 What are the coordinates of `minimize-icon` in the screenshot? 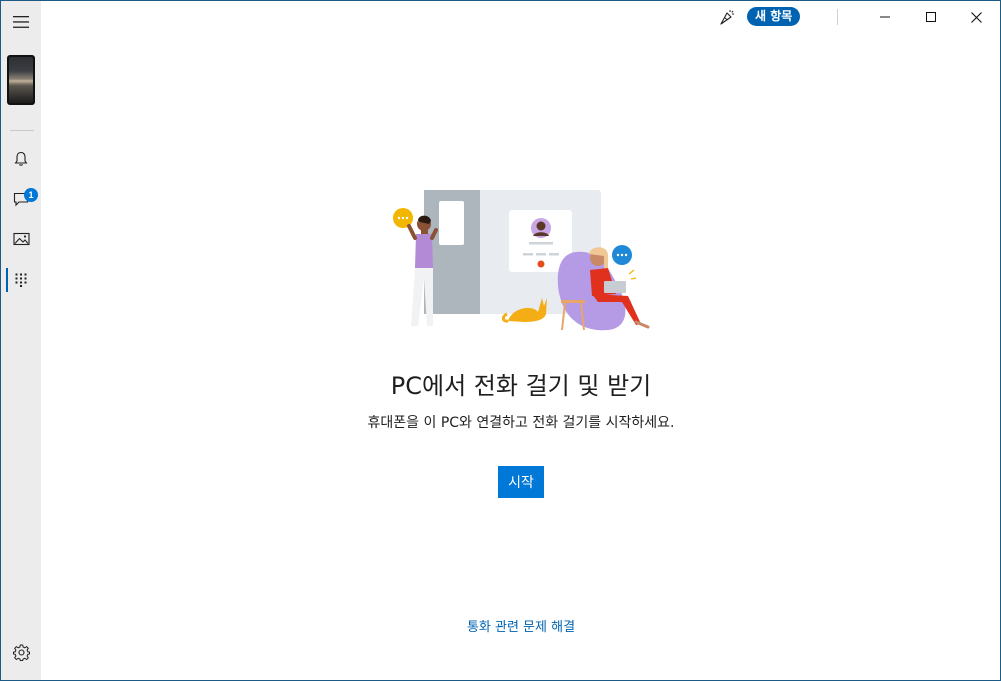 It's located at (885, 17).